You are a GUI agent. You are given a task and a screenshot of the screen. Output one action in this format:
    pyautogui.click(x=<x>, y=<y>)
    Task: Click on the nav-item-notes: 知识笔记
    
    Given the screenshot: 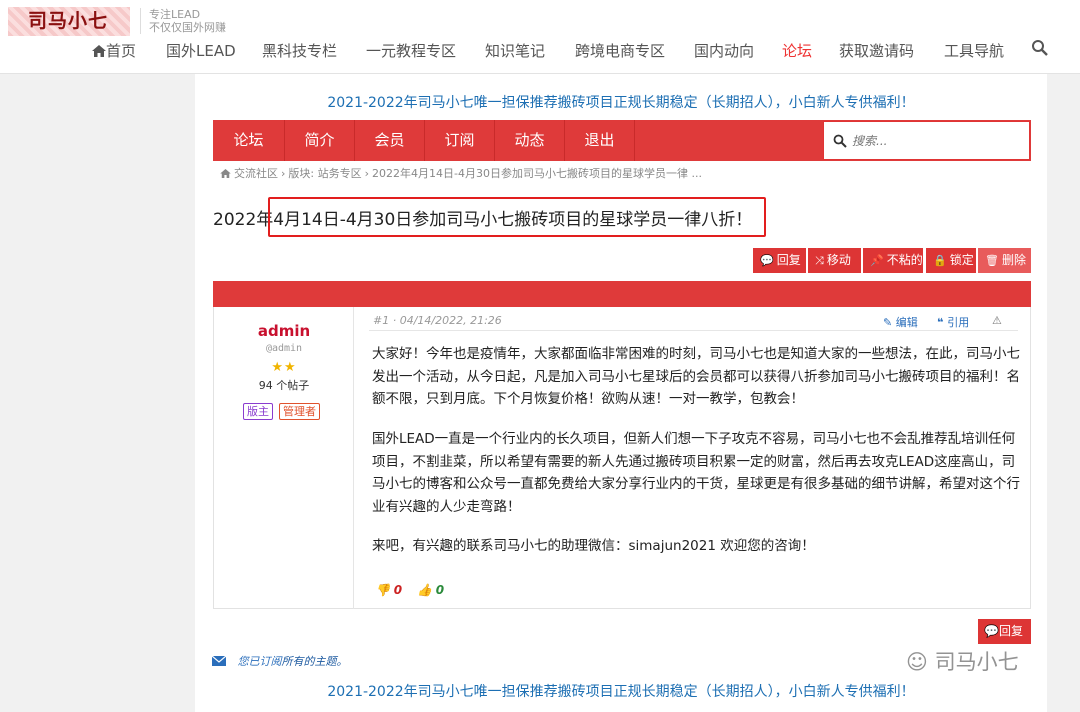 What is the action you would take?
    pyautogui.click(x=515, y=50)
    